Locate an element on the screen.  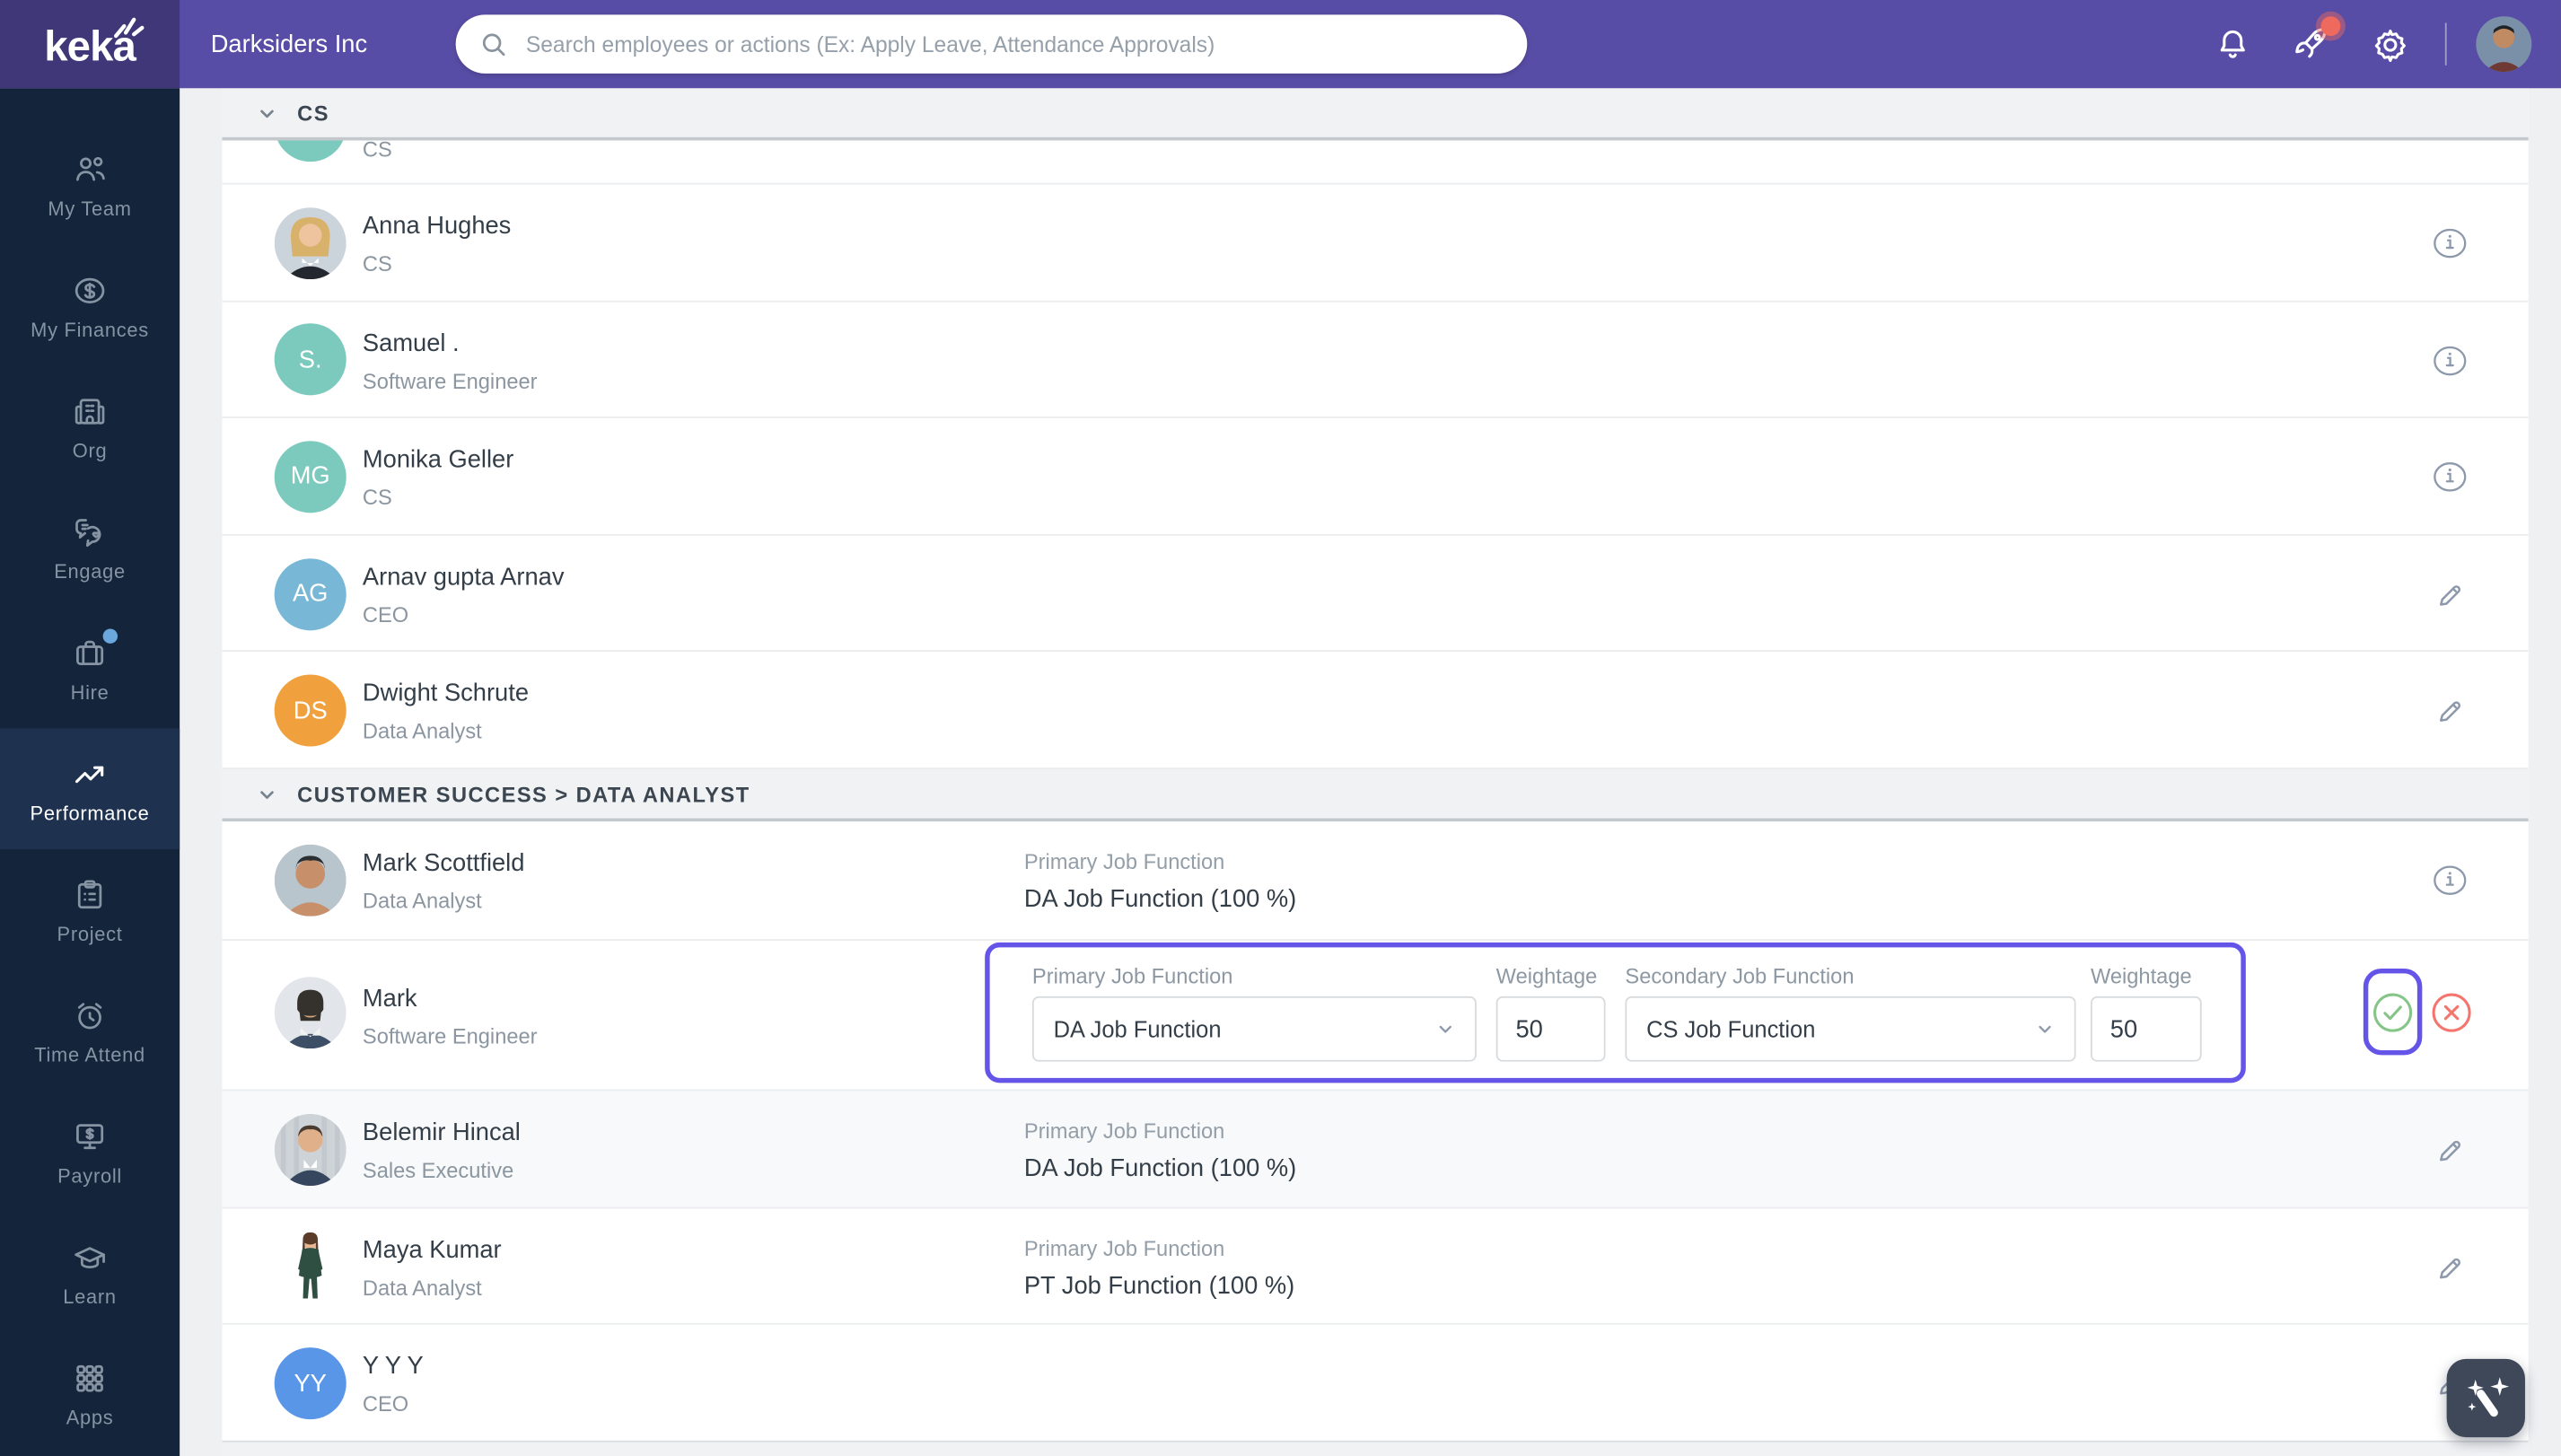
group-header-label: CUSTOMER SUCCESS > DATA ANALYST is located at coordinates (524, 793).